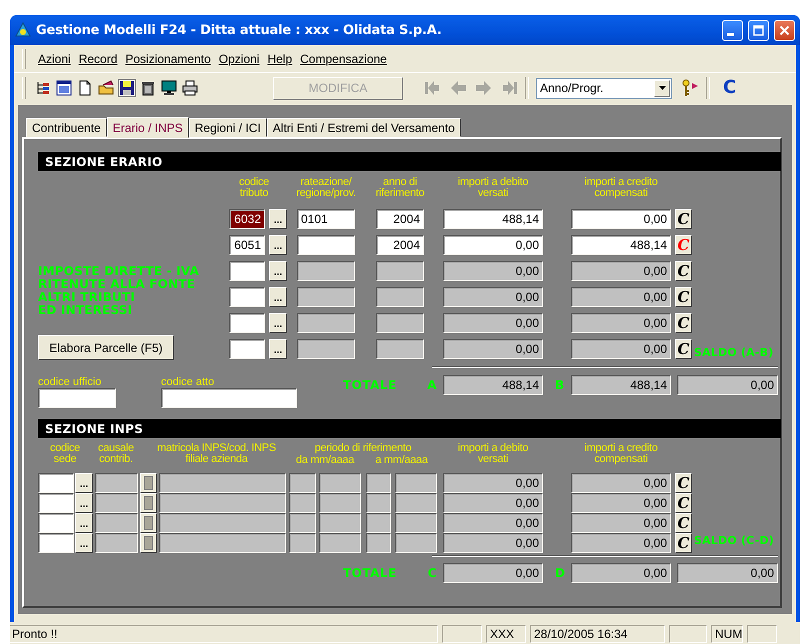 The width and height of the screenshot is (806, 644). Describe the element at coordinates (326, 219) in the screenshot. I see `input-field: 0101` at that location.